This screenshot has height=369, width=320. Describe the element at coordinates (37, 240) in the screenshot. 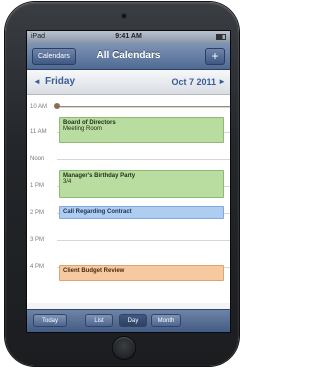

I see `hour-label: 3 PM` at that location.